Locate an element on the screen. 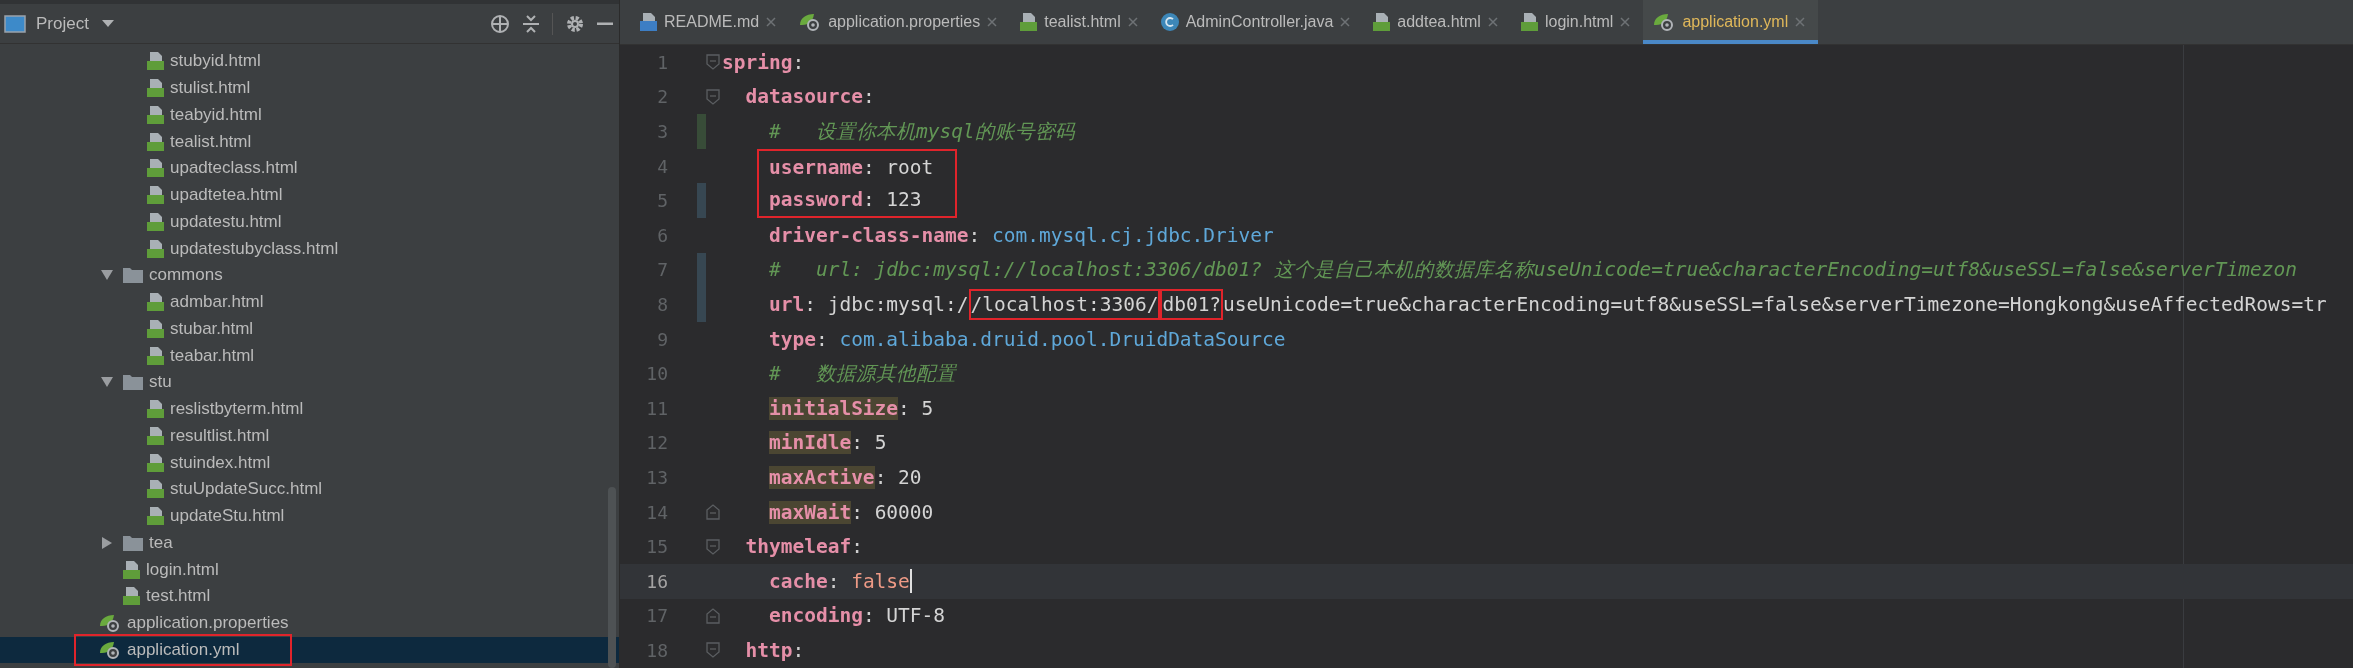  collapse-all-icon is located at coordinates (531, 23).